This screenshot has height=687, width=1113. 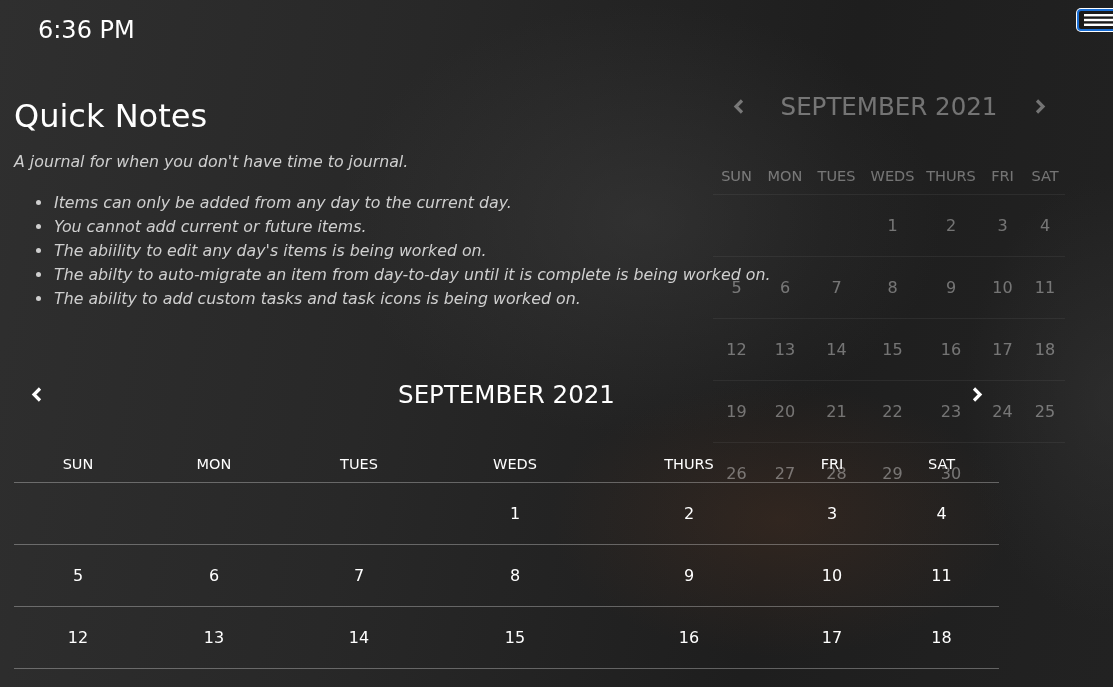 I want to click on day-number: 22, so click(x=892, y=411).